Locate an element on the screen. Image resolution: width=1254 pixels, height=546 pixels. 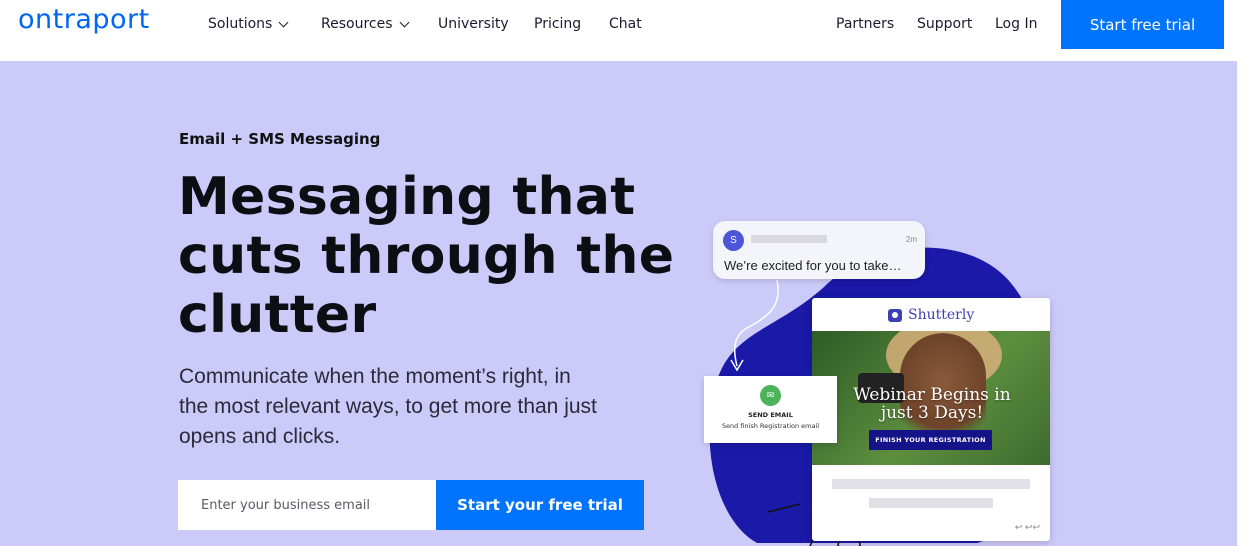
send-email-subtitle: Send finish Registration email is located at coordinates (770, 426).